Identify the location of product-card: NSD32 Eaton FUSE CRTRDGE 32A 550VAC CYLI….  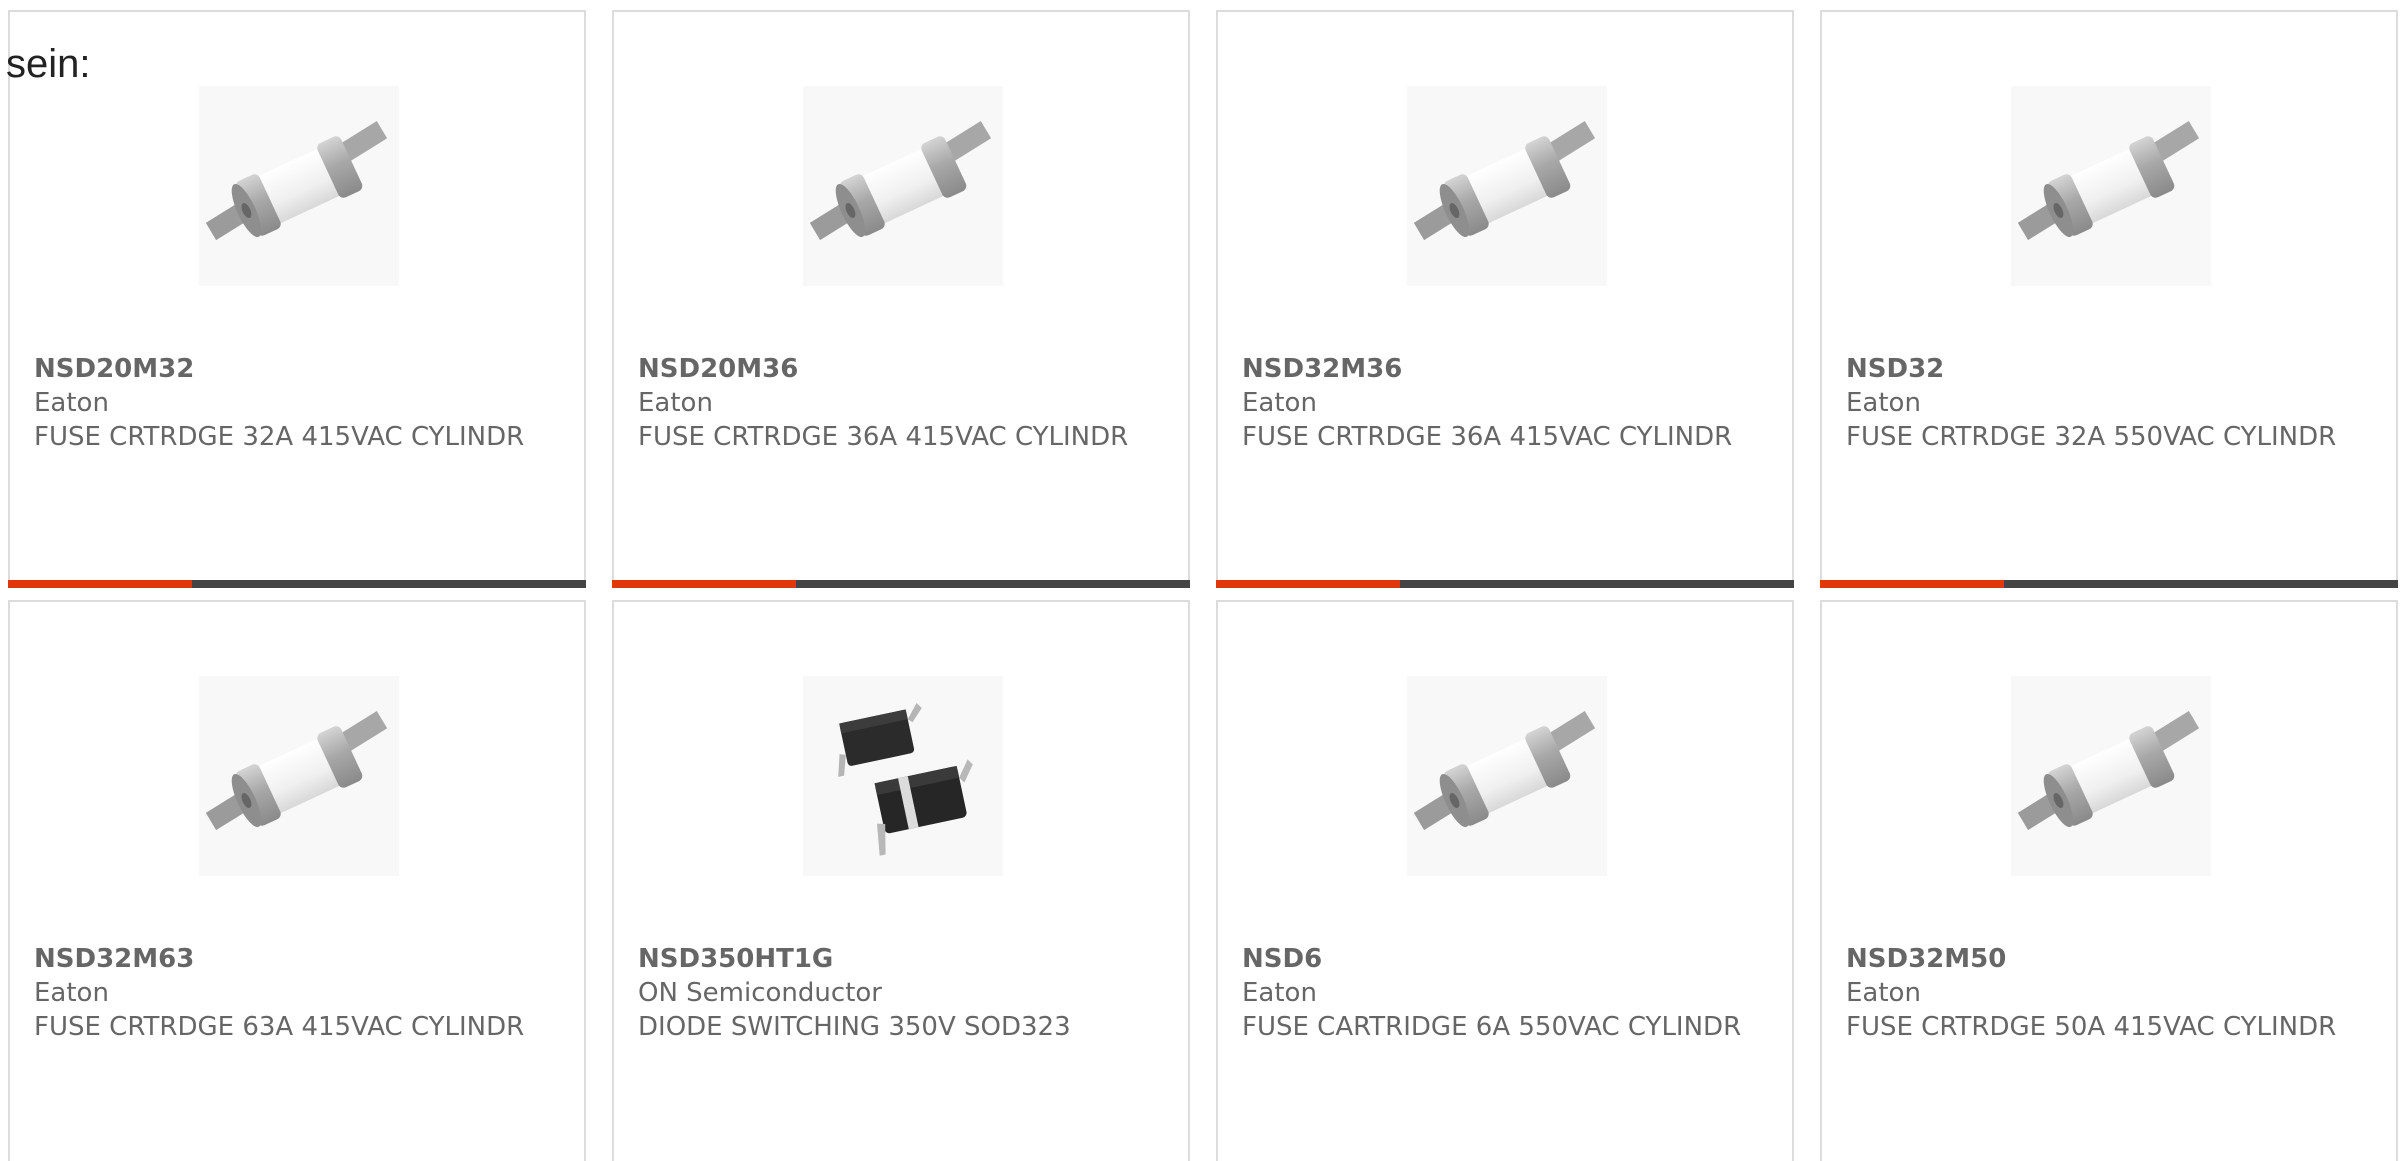
(2109, 299).